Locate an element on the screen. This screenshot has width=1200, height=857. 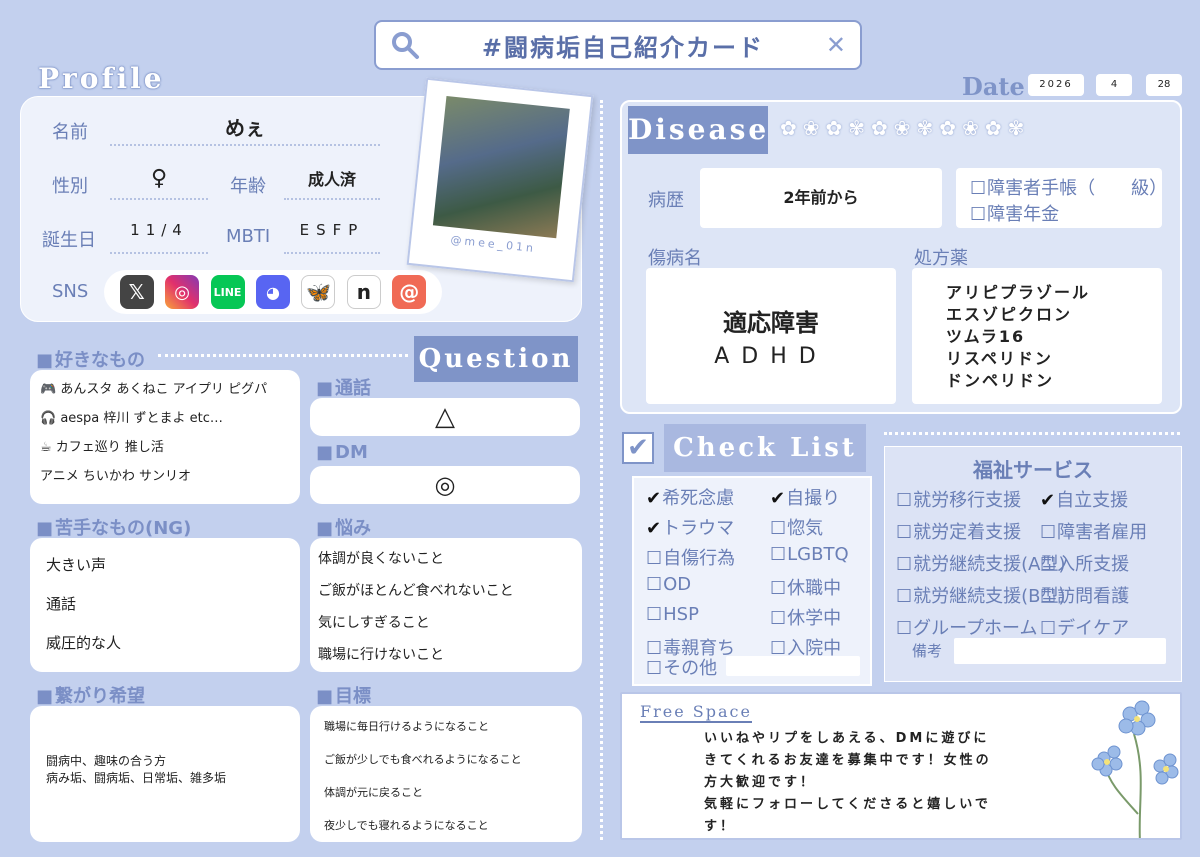
diagnosis-label: 傷病名 is located at coordinates (675, 258).